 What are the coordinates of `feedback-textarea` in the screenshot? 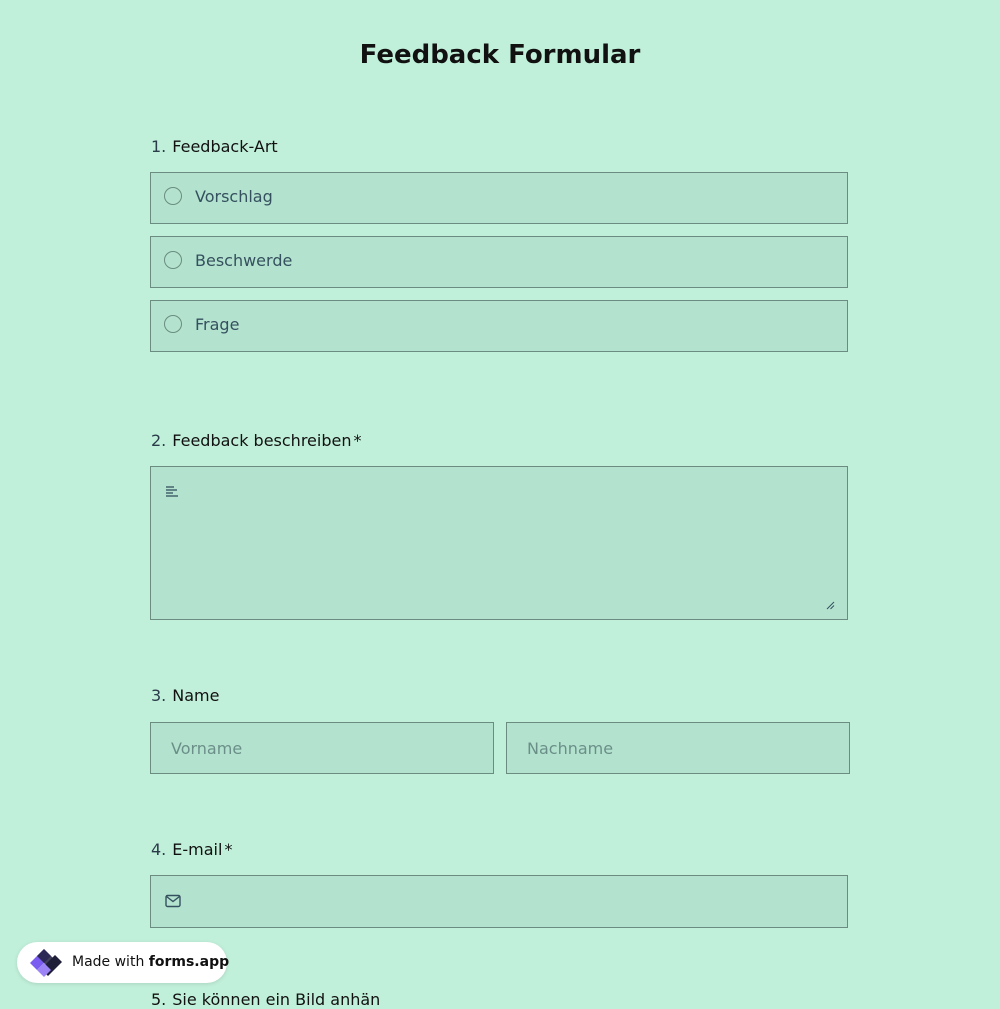 It's located at (499, 543).